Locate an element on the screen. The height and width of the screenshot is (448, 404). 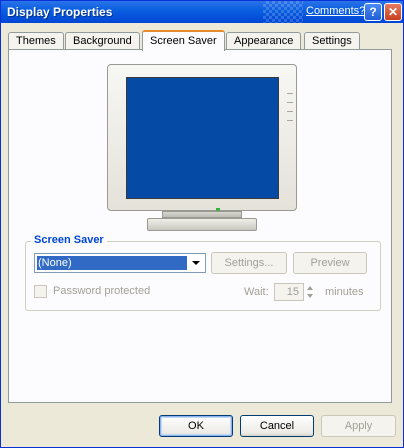
title-bar: Display Properties Comments? ? ✕ is located at coordinates (202, 12).